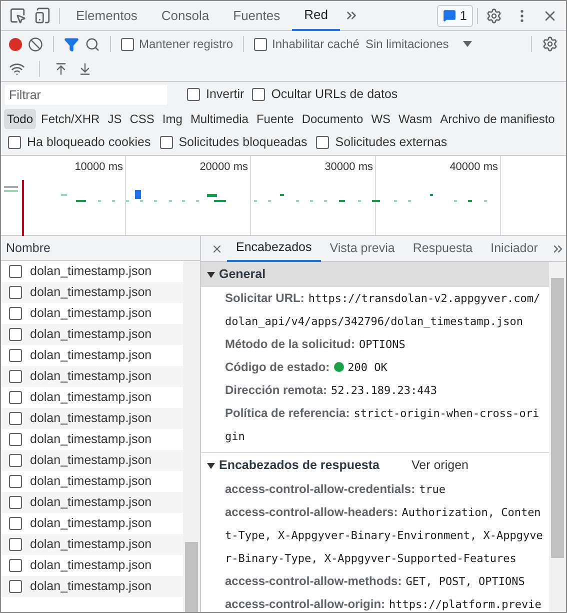 This screenshot has height=613, width=567. Describe the element at coordinates (86, 94) in the screenshot. I see `filter-field: Filtrar` at that location.